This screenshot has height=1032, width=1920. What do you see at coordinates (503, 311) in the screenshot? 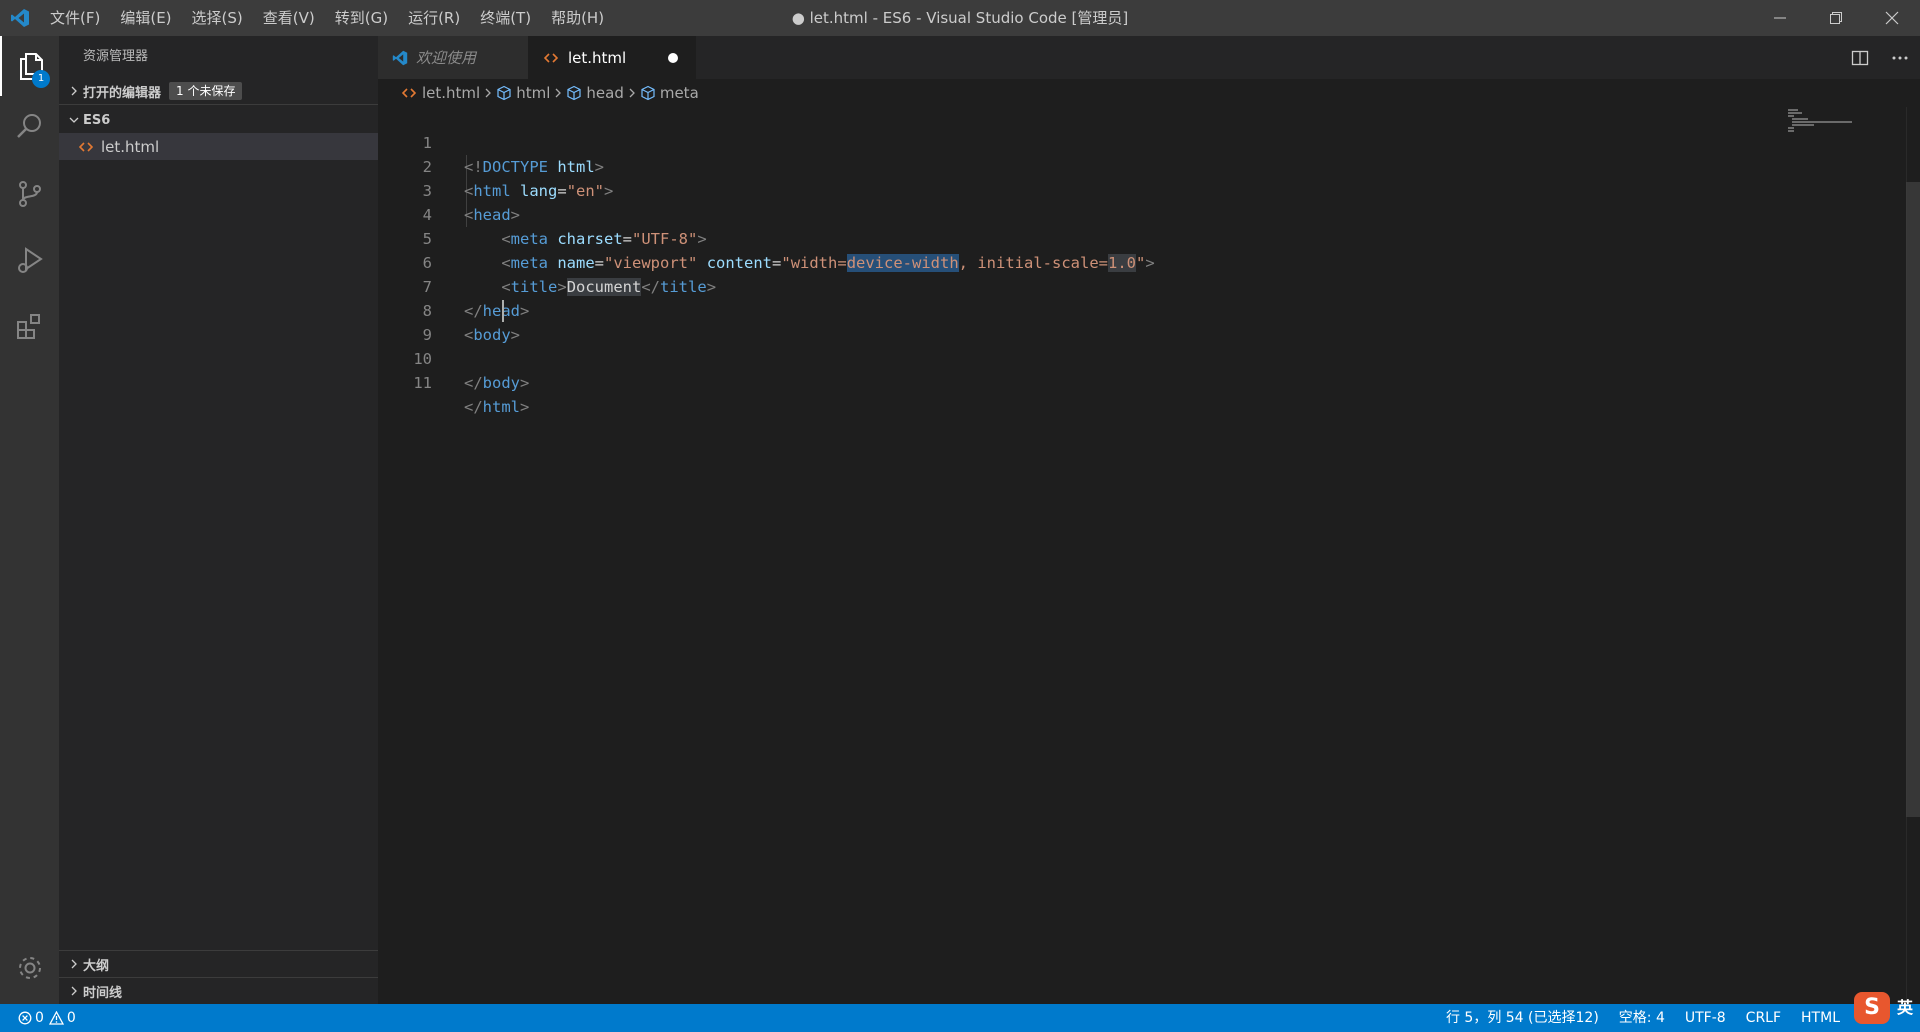
I see `text-cursor` at bounding box center [503, 311].